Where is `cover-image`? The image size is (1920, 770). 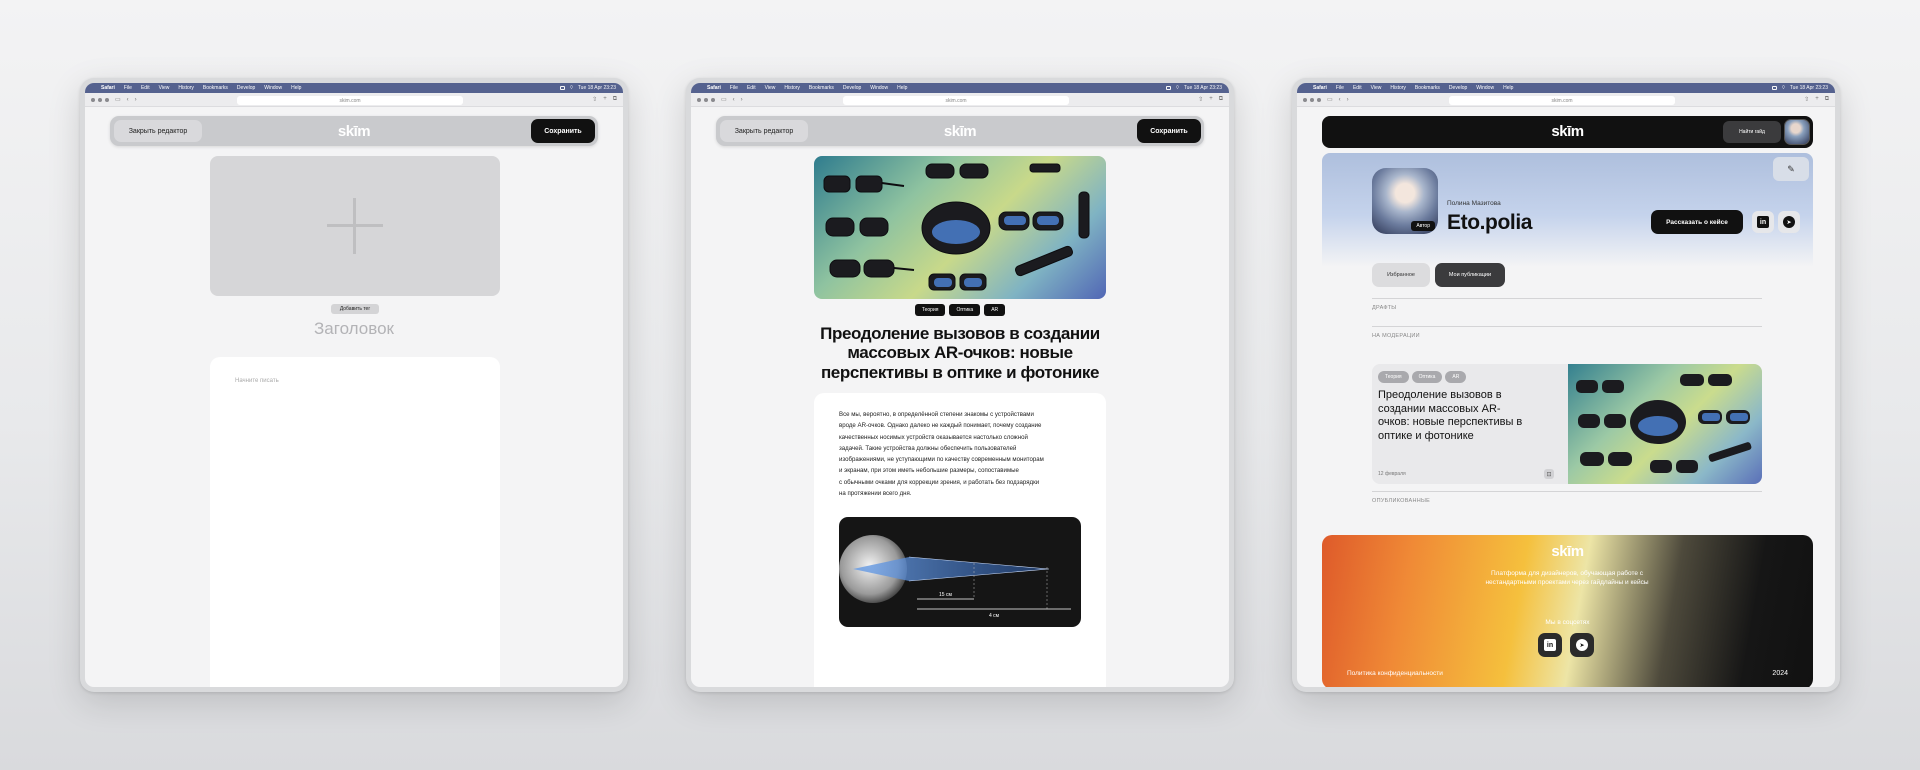 cover-image is located at coordinates (960, 227).